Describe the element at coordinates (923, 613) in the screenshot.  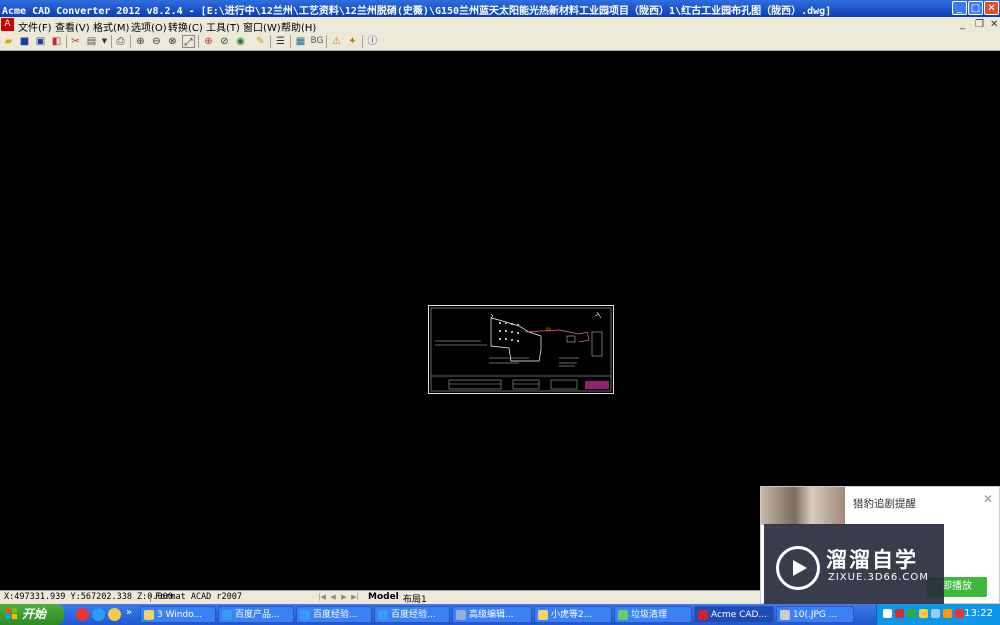
I see `chat-icon` at that location.